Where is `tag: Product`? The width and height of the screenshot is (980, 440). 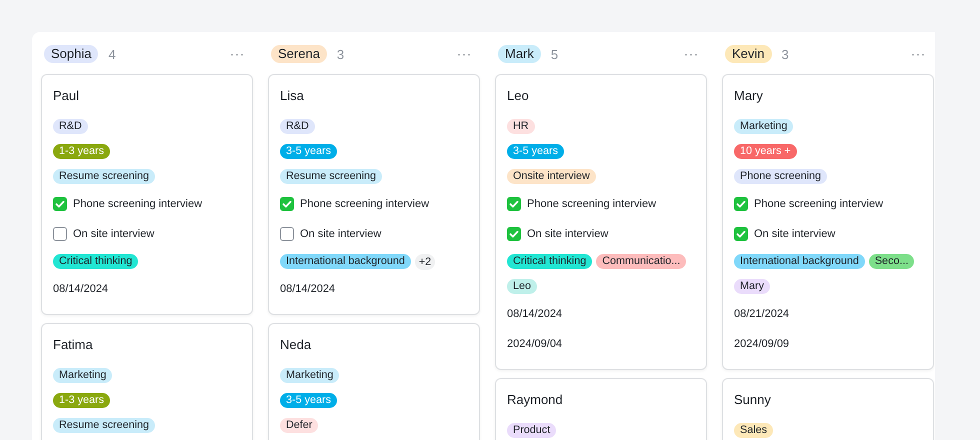 tag: Product is located at coordinates (531, 430).